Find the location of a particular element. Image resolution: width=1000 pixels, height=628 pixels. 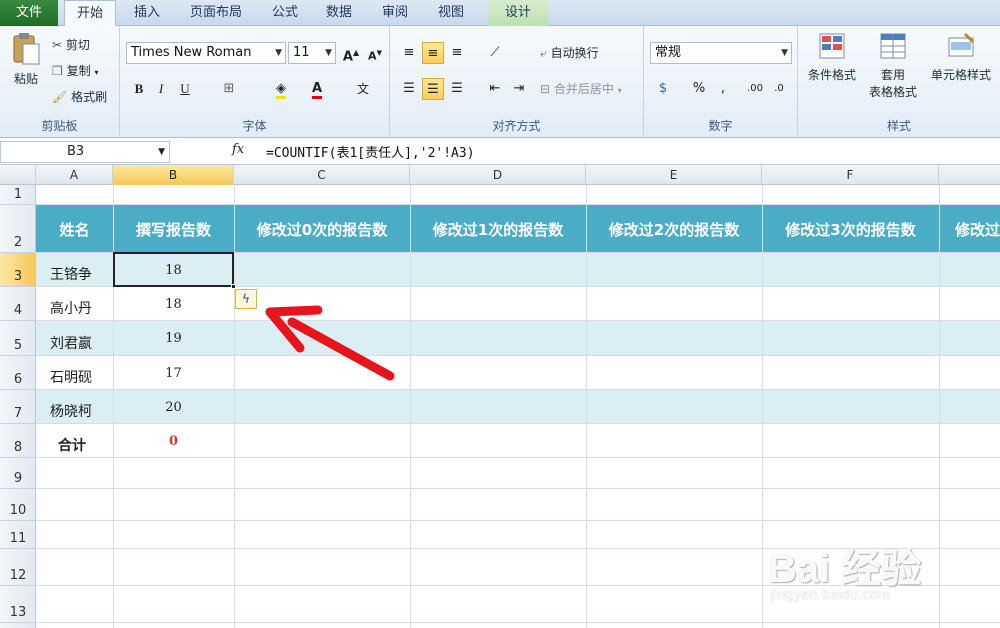

currency-button: $ is located at coordinates (663, 89).